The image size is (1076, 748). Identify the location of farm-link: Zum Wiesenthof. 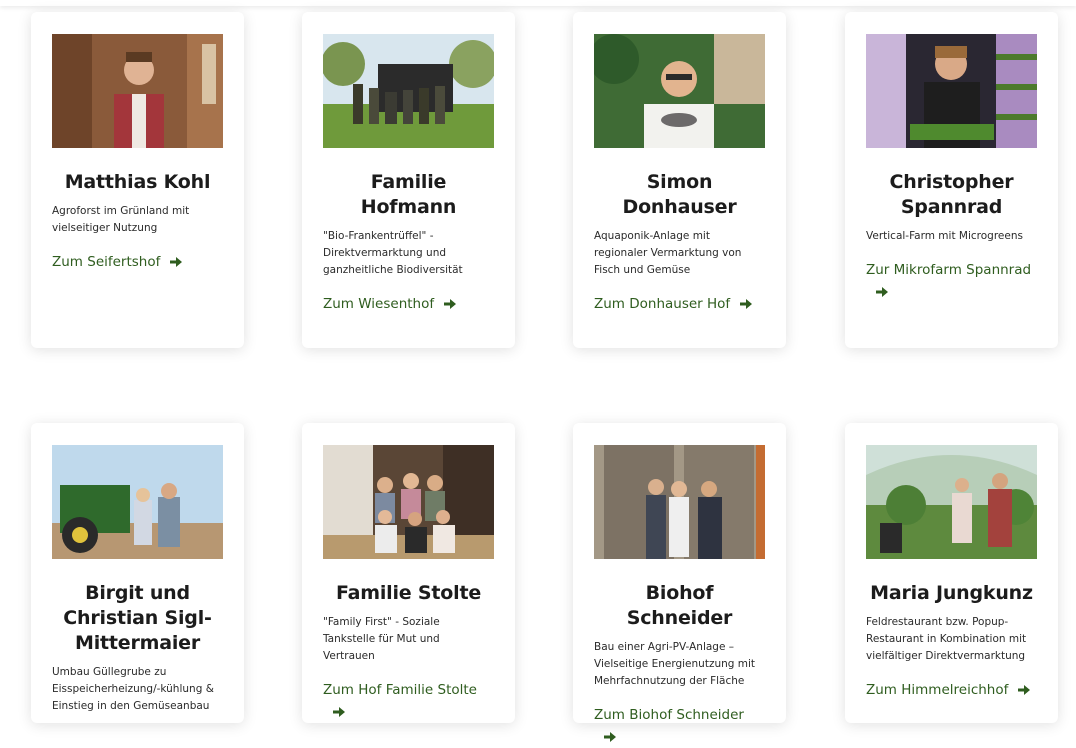
(390, 304).